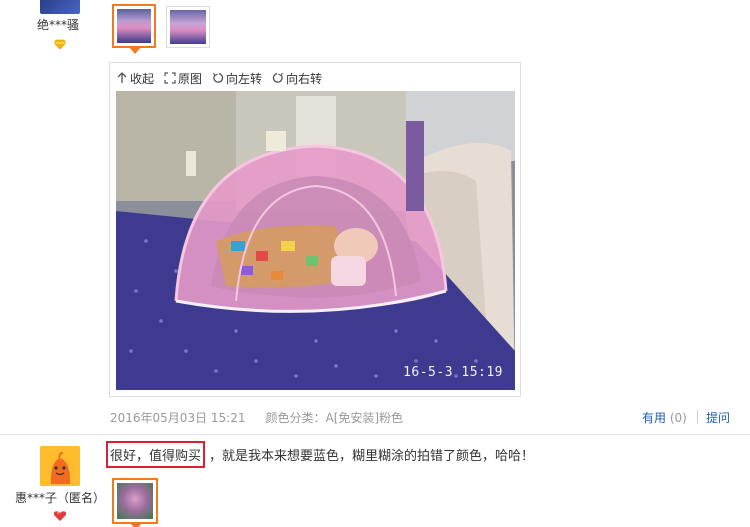 The image size is (750, 527). What do you see at coordinates (57, 25) in the screenshot?
I see `username: 绝***骚` at bounding box center [57, 25].